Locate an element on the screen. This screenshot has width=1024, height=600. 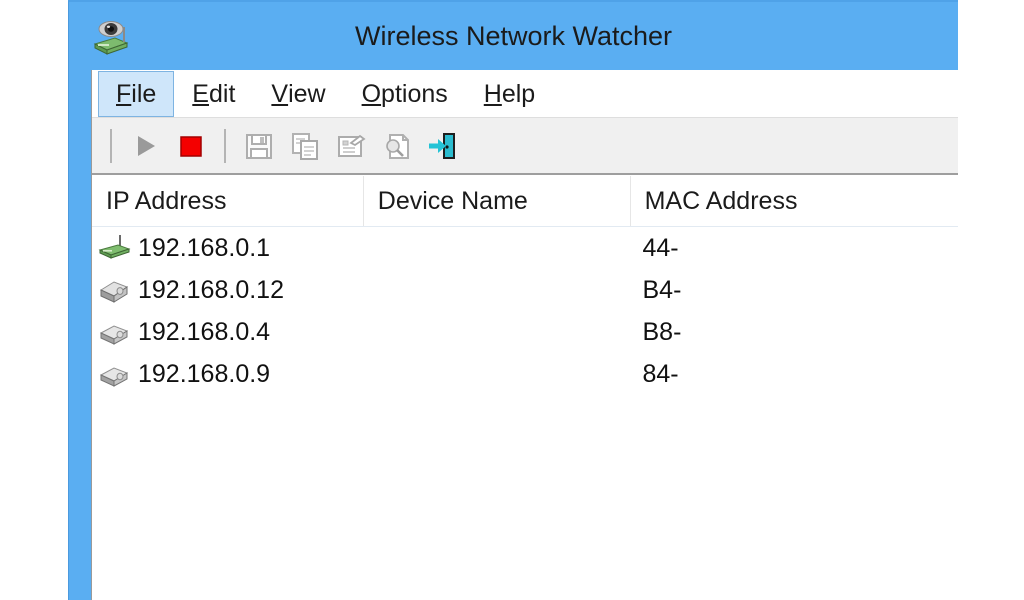
list-column-headers: IP Address Device Name MAC Address is located at coordinates (525, 201).